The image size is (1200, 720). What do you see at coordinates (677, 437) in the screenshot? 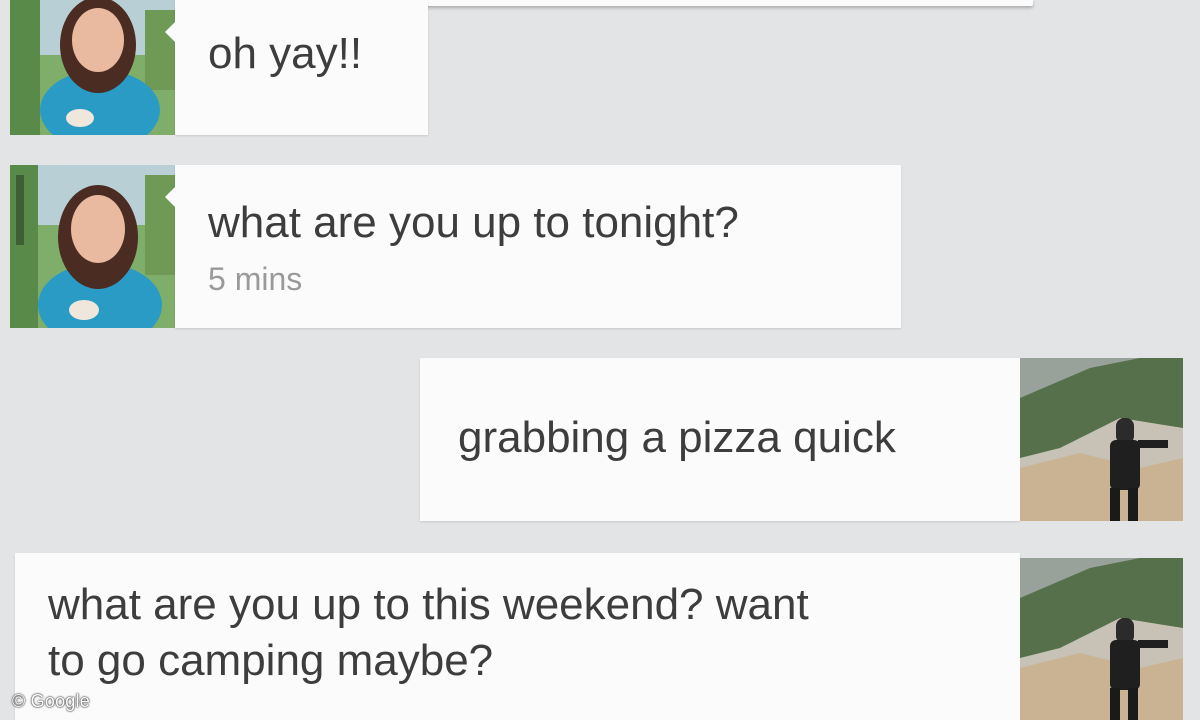
I see `message-text: grabbing a pizza quick` at bounding box center [677, 437].